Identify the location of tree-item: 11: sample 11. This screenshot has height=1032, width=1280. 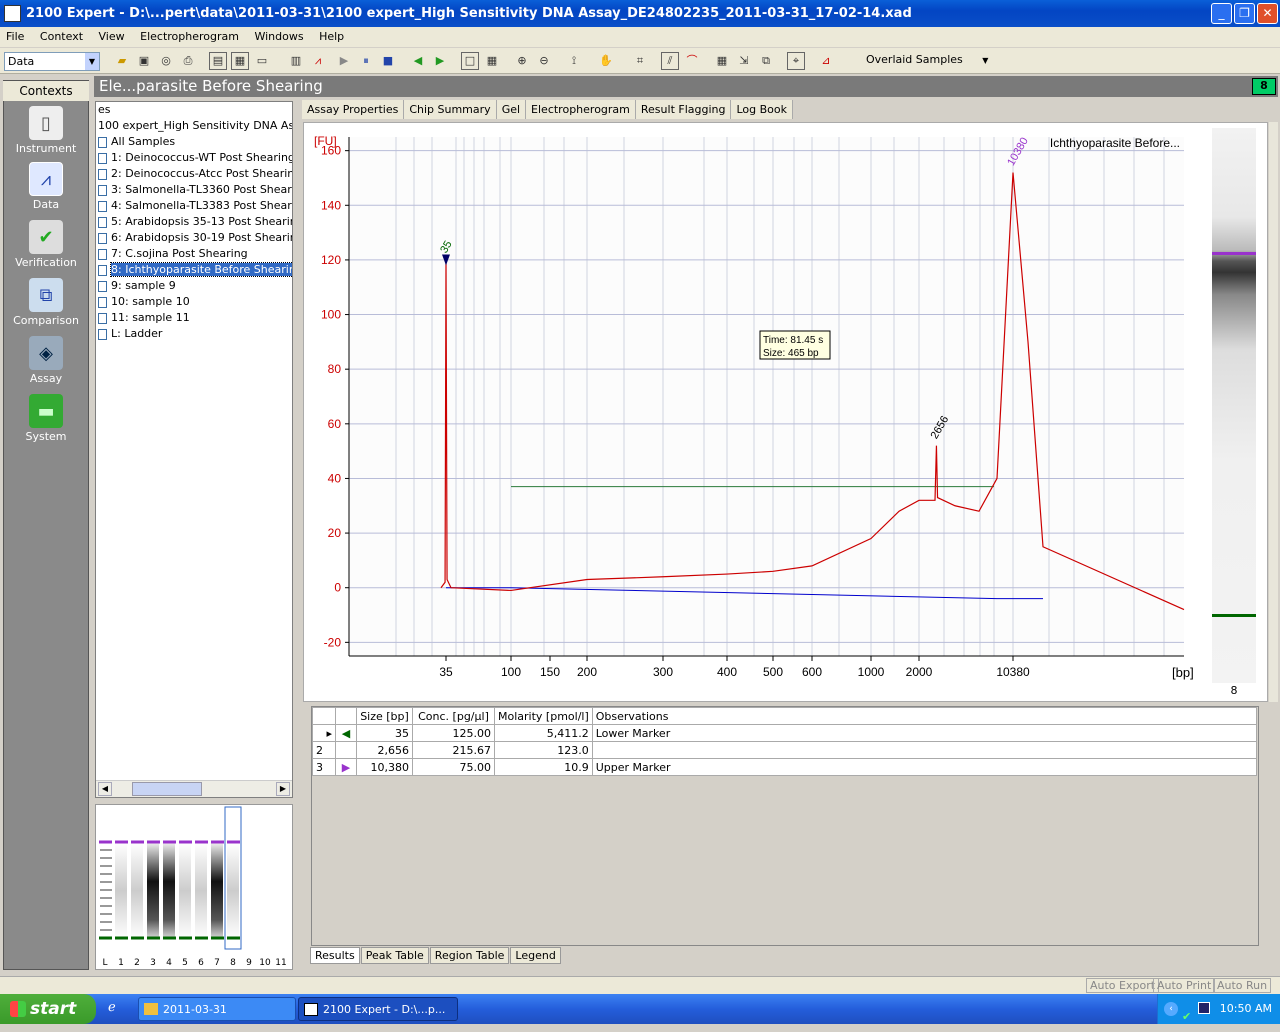
(194, 318).